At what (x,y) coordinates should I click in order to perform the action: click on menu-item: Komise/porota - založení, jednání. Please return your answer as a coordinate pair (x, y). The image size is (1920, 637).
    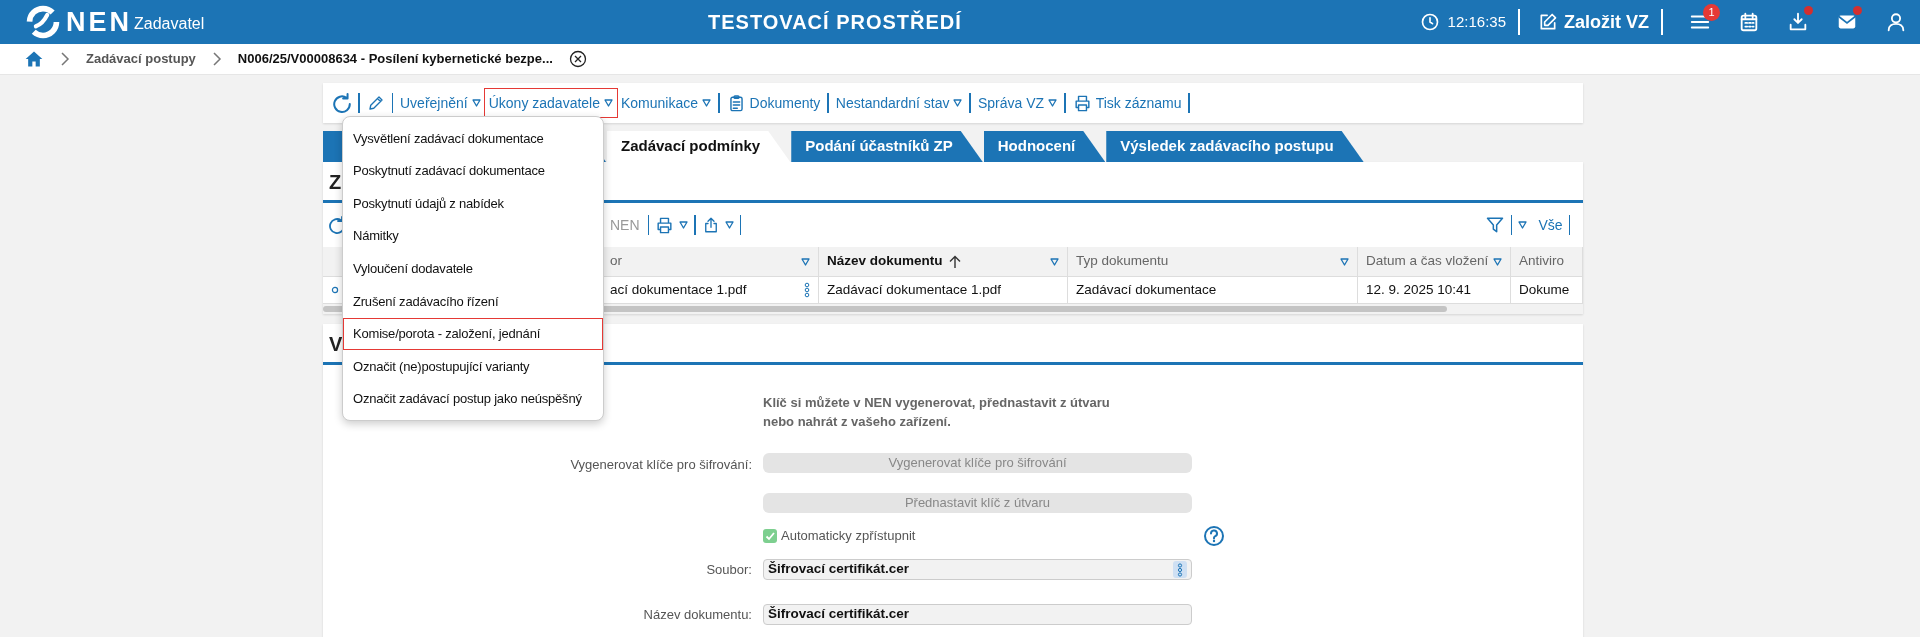
    Looking at the image, I should click on (473, 334).